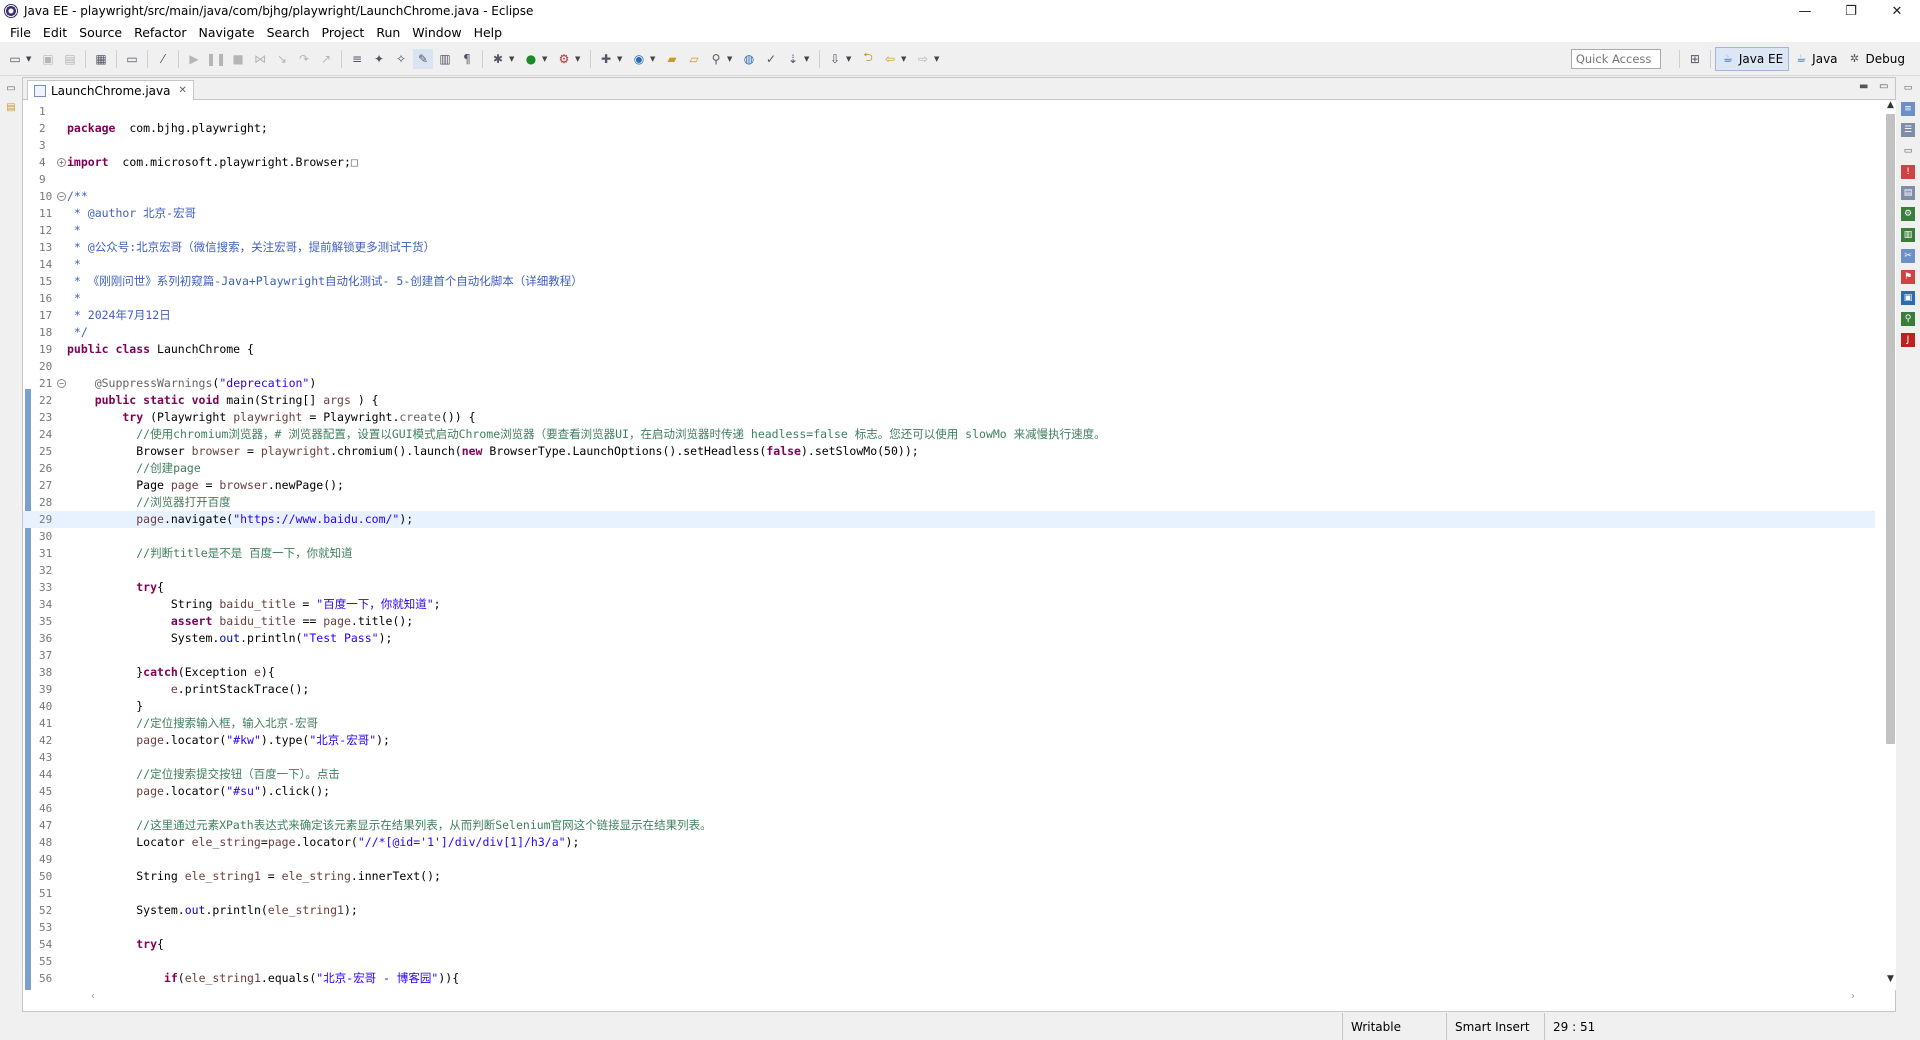 This screenshot has height=1040, width=1920. Describe the element at coordinates (1883, 86) in the screenshot. I see `maximize-editor-icon: ▭` at that location.